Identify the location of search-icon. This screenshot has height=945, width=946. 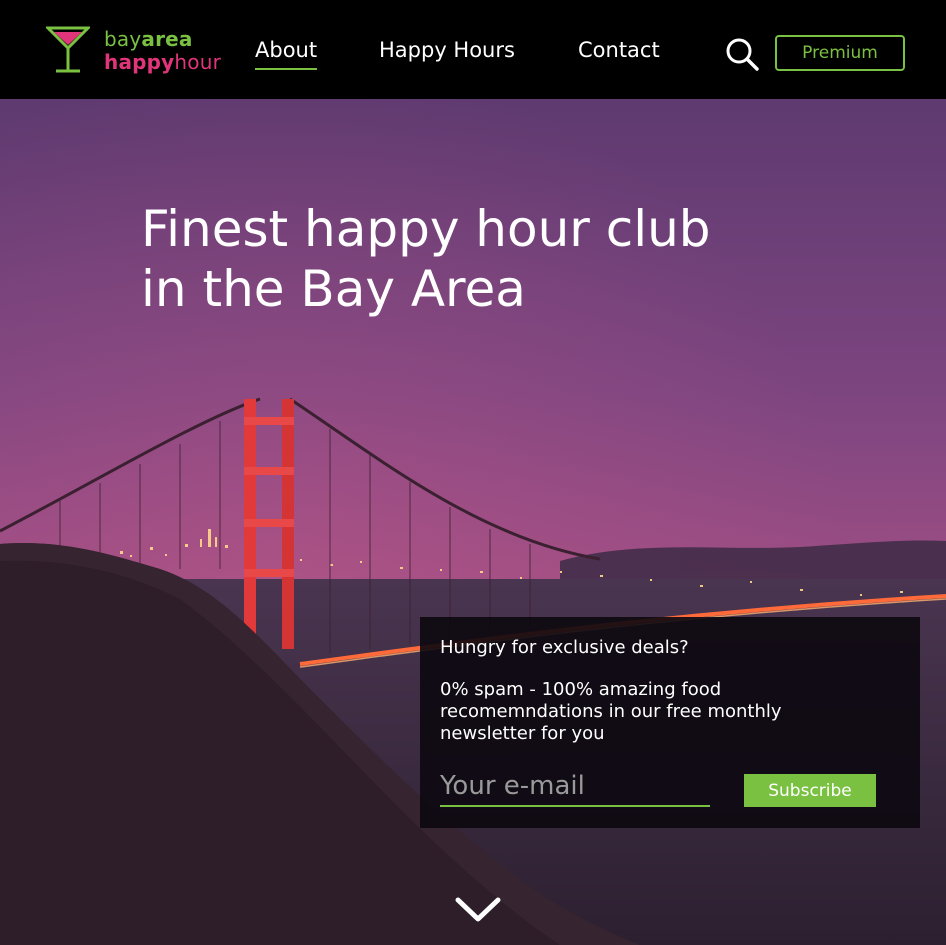
(742, 54).